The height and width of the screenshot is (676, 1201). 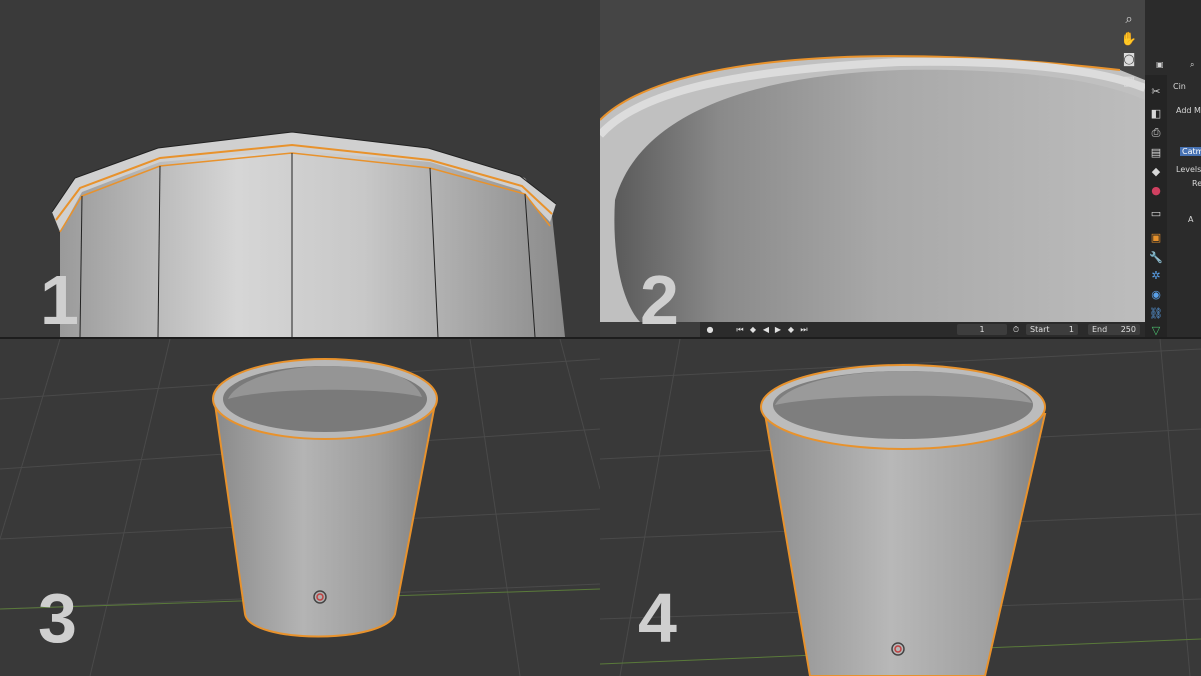 I want to click on add-modifier-button: Add Mo, so click(x=1188, y=110).